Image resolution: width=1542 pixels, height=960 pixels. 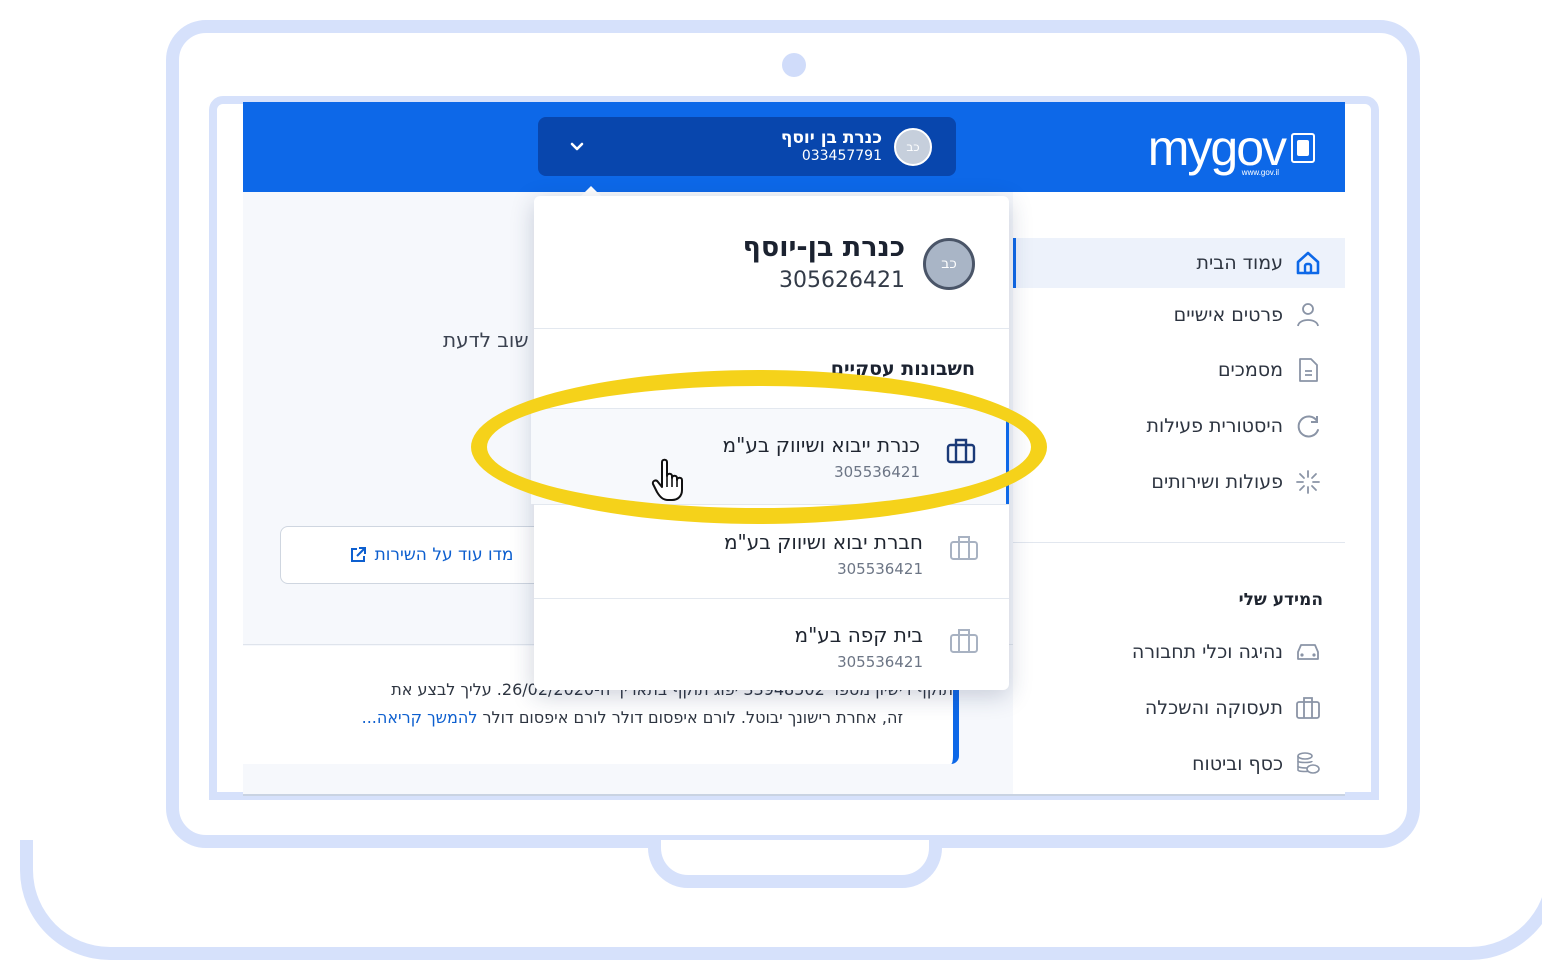 What do you see at coordinates (1207, 652) in the screenshot?
I see `sidebar-item-label: נהיגה וכלי תחבורה` at bounding box center [1207, 652].